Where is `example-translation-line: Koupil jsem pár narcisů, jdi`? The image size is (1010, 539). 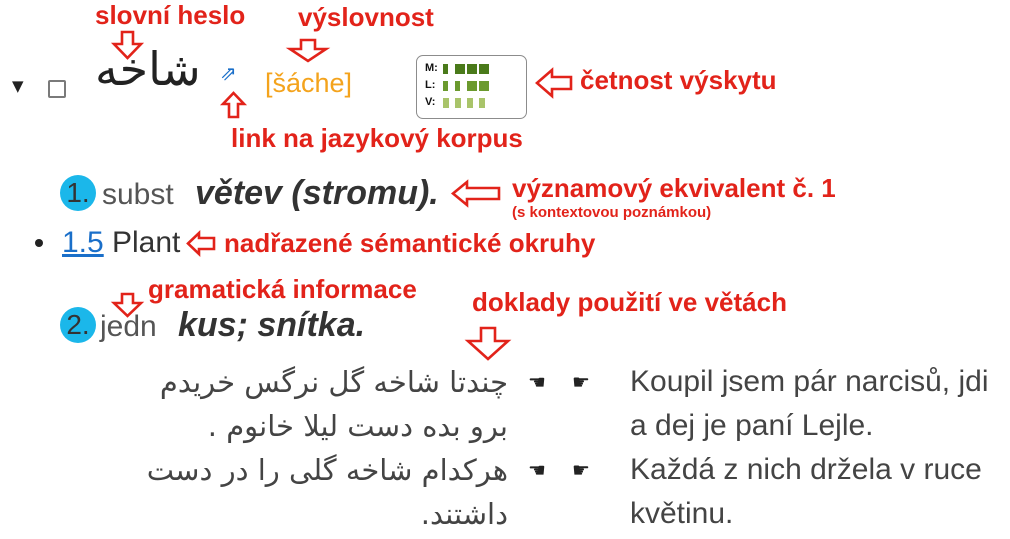 example-translation-line: Koupil jsem pár narcisů, jdi is located at coordinates (809, 381).